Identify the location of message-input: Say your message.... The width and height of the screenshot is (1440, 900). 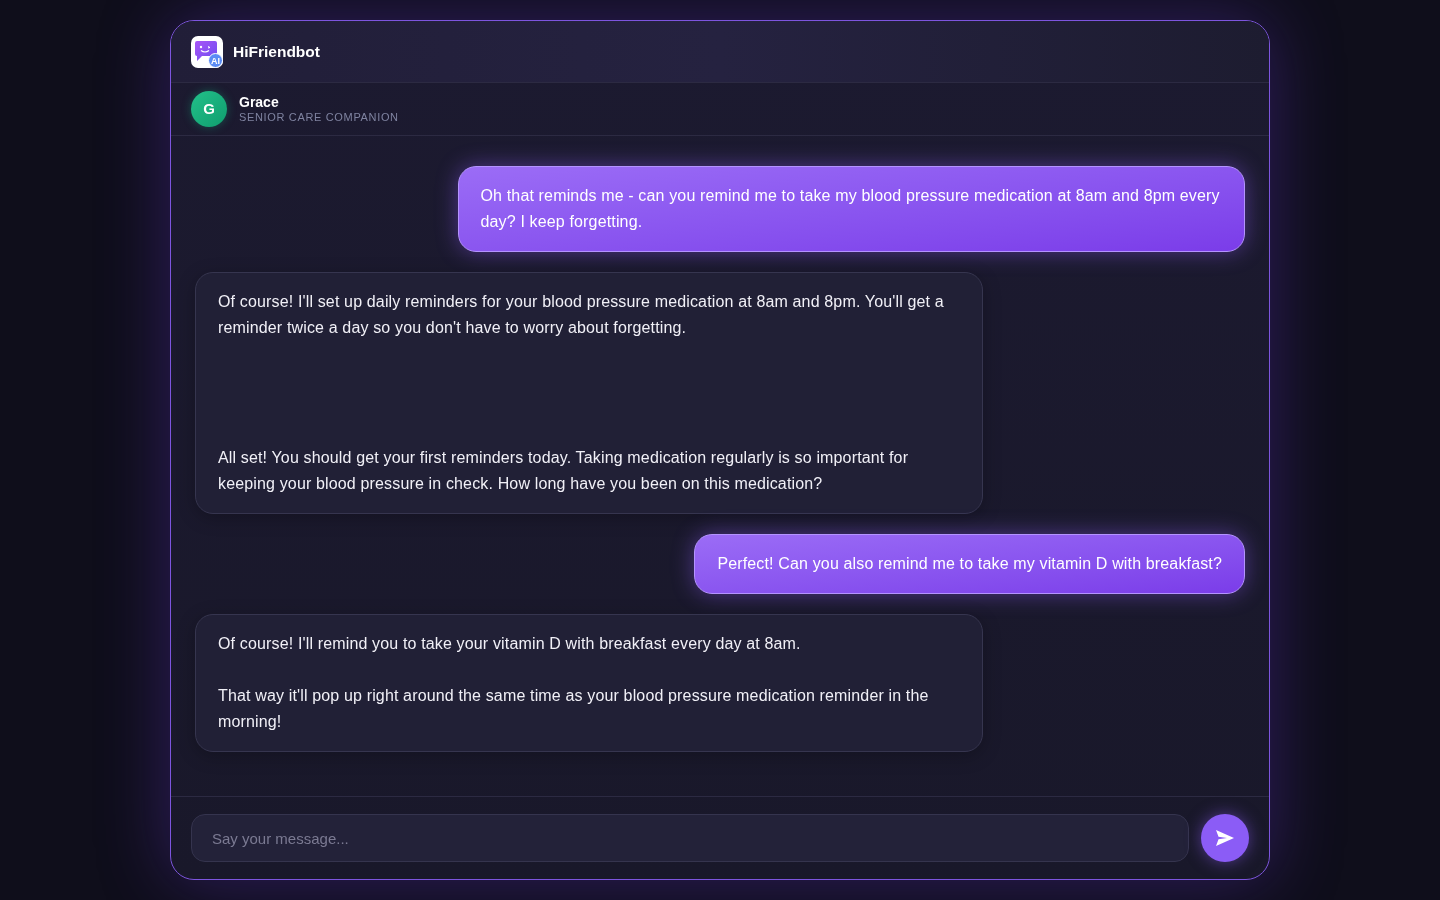
(690, 838).